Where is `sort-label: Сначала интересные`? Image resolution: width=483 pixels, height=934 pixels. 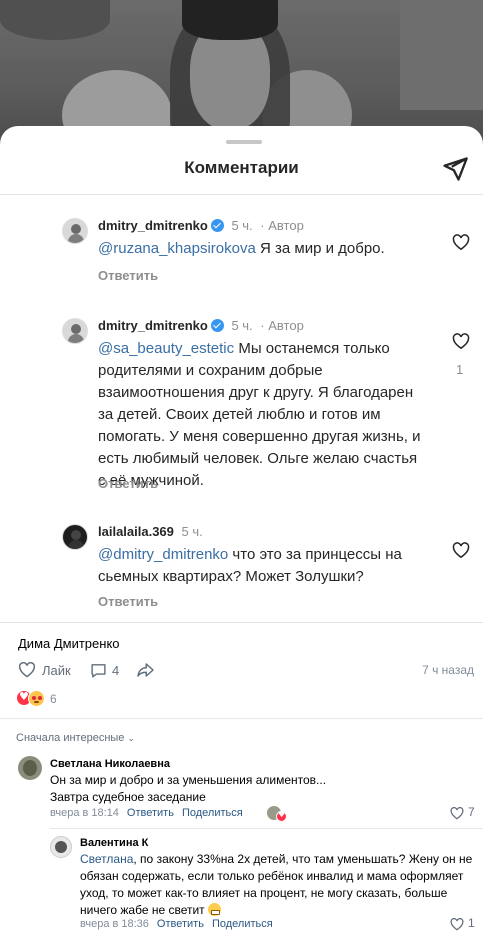 sort-label: Сначала интересные is located at coordinates (70, 738).